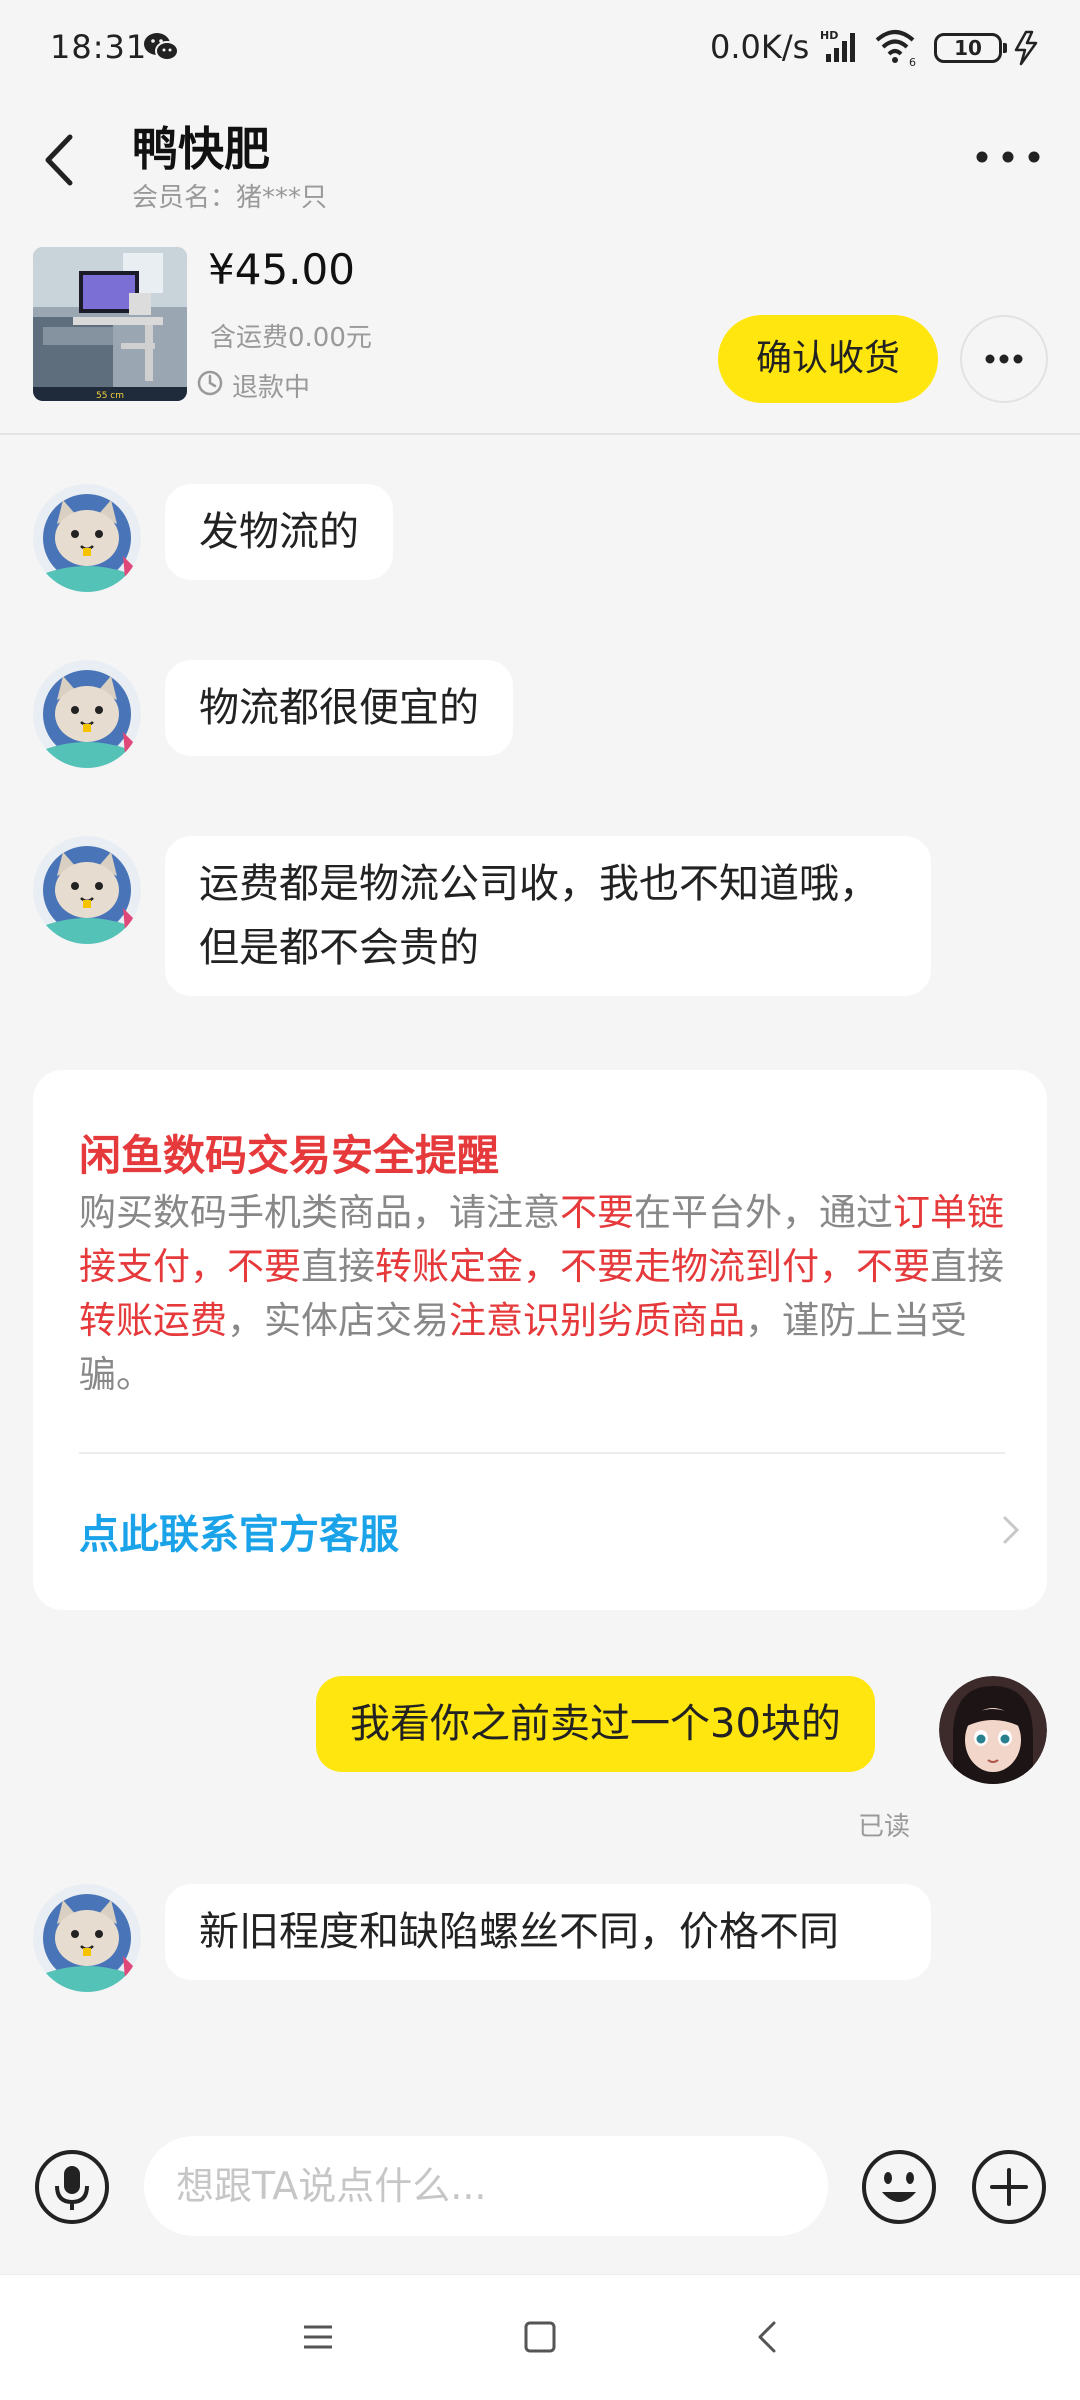 This screenshot has width=1080, height=2400. Describe the element at coordinates (110, 396) in the screenshot. I see `svg-text: 55 cm` at that location.